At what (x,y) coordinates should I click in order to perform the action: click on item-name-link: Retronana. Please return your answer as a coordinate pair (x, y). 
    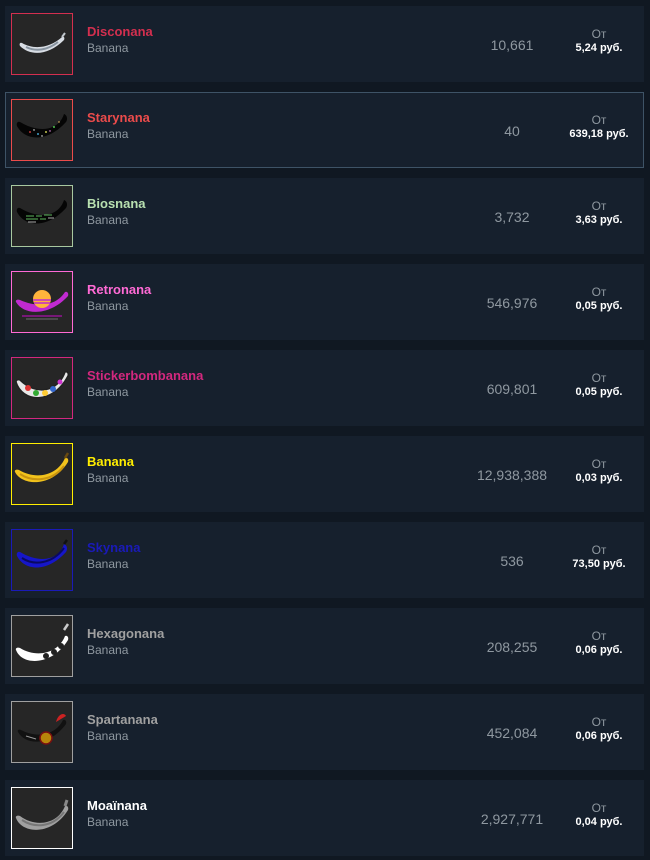
    Looking at the image, I should click on (119, 289).